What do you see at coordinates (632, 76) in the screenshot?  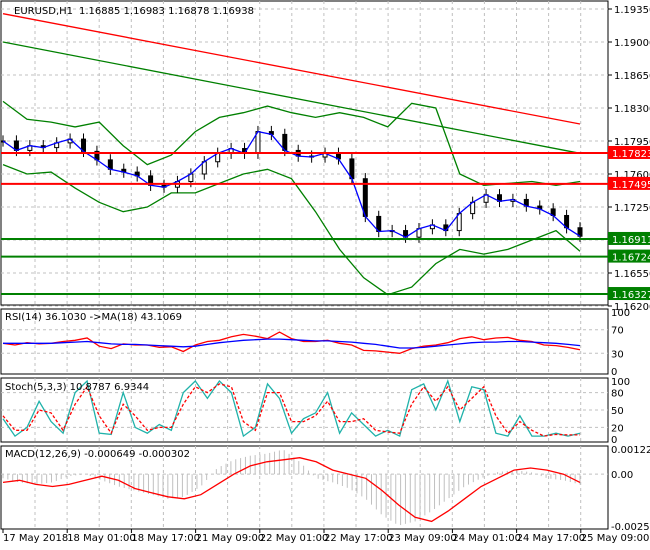 I see `price-axis-label: 1.18650` at bounding box center [632, 76].